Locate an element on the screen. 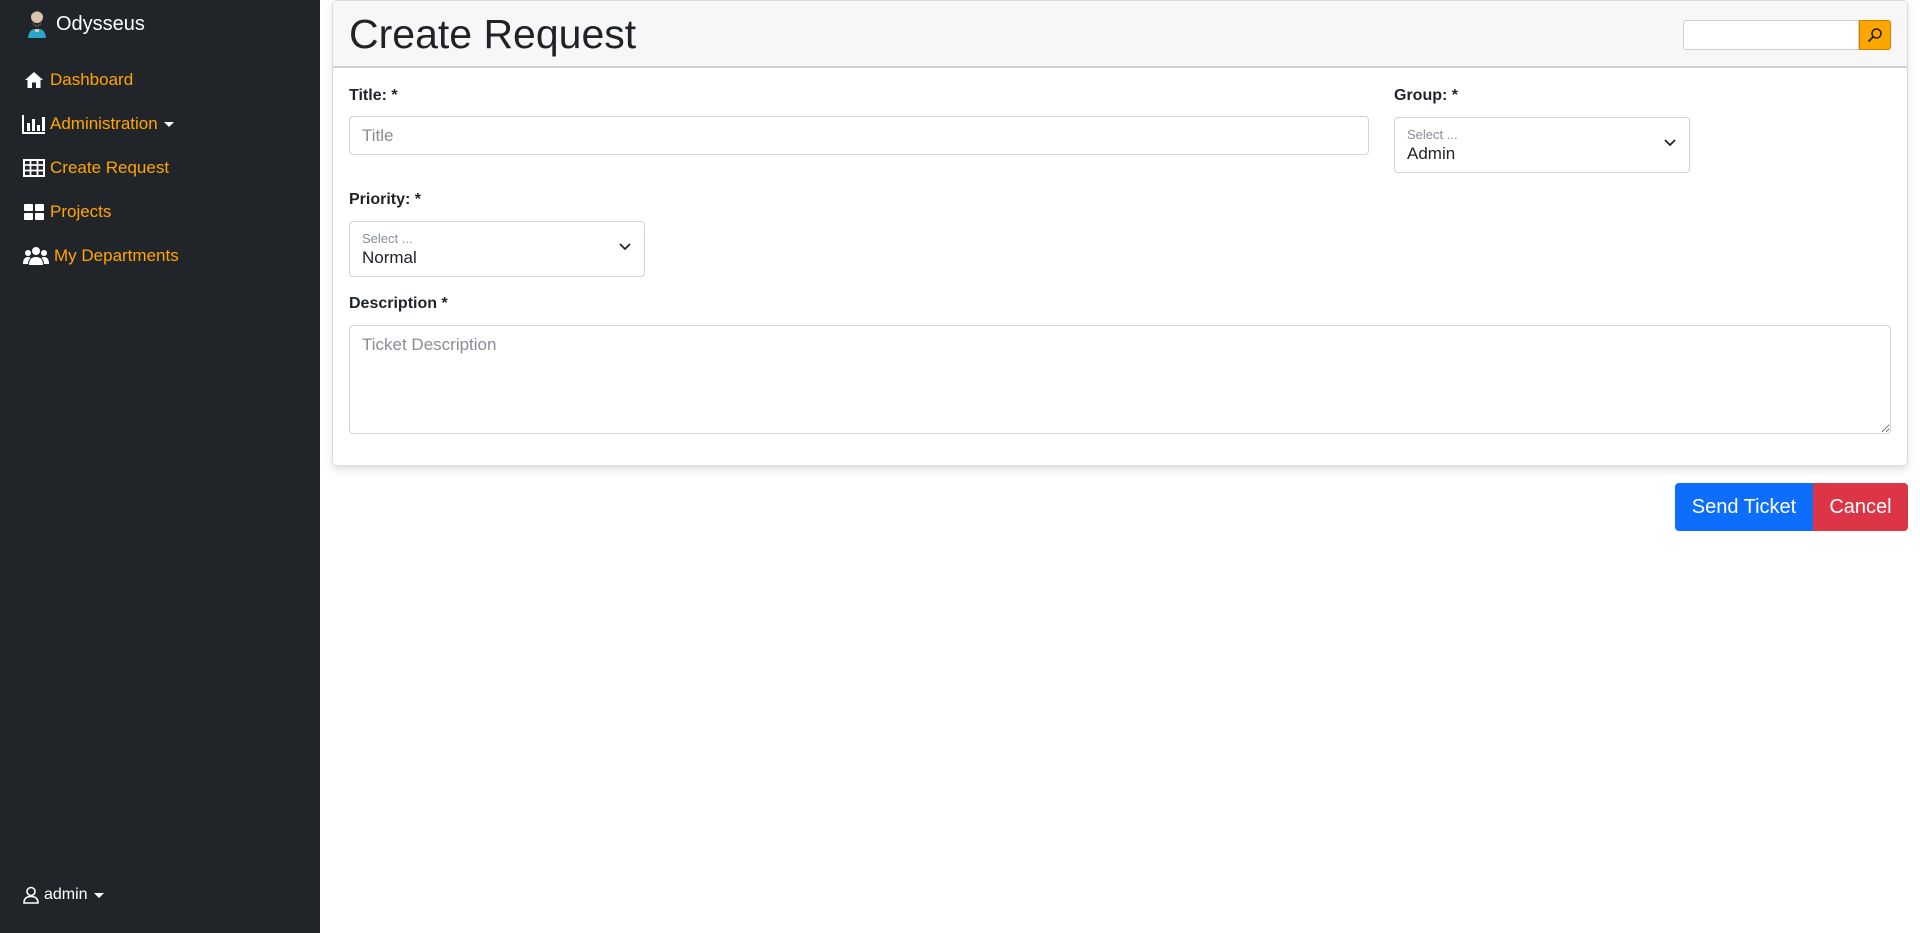 Image resolution: width=1920 pixels, height=933 pixels. app-name: Odysseus is located at coordinates (100, 23).